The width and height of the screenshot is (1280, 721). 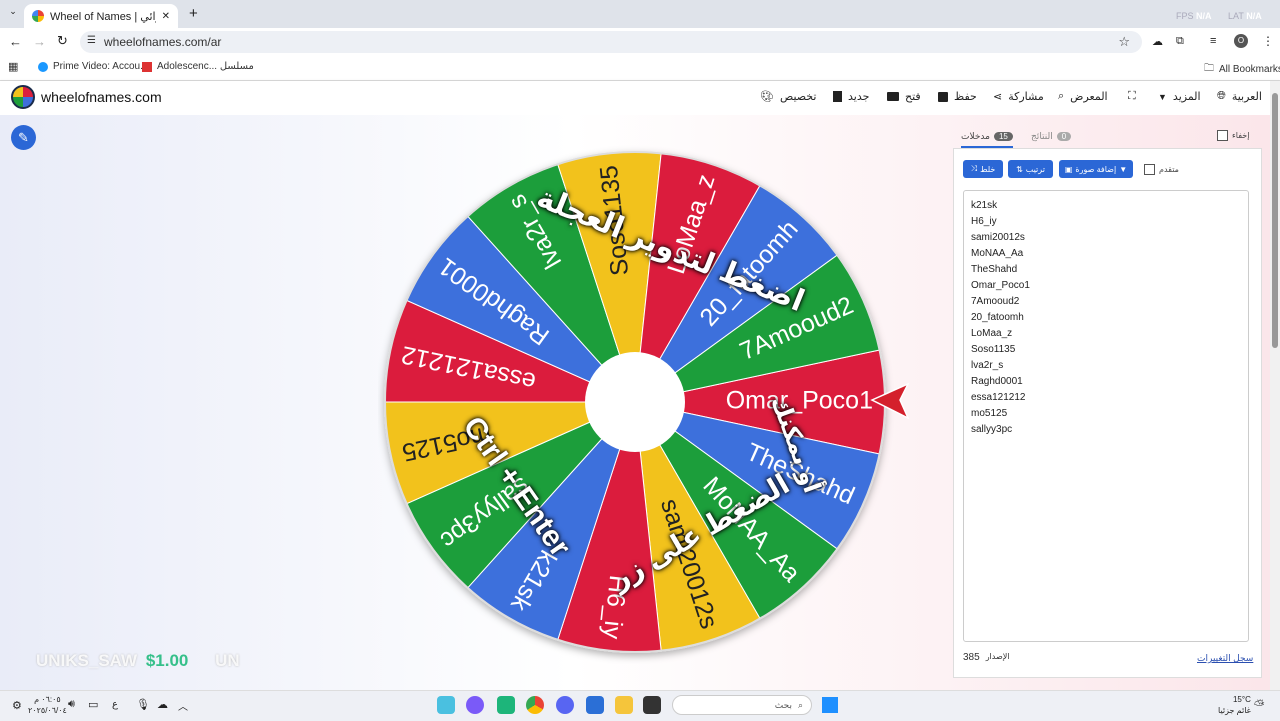 I want to click on version-label: الإصدار, so click(x=997, y=656).